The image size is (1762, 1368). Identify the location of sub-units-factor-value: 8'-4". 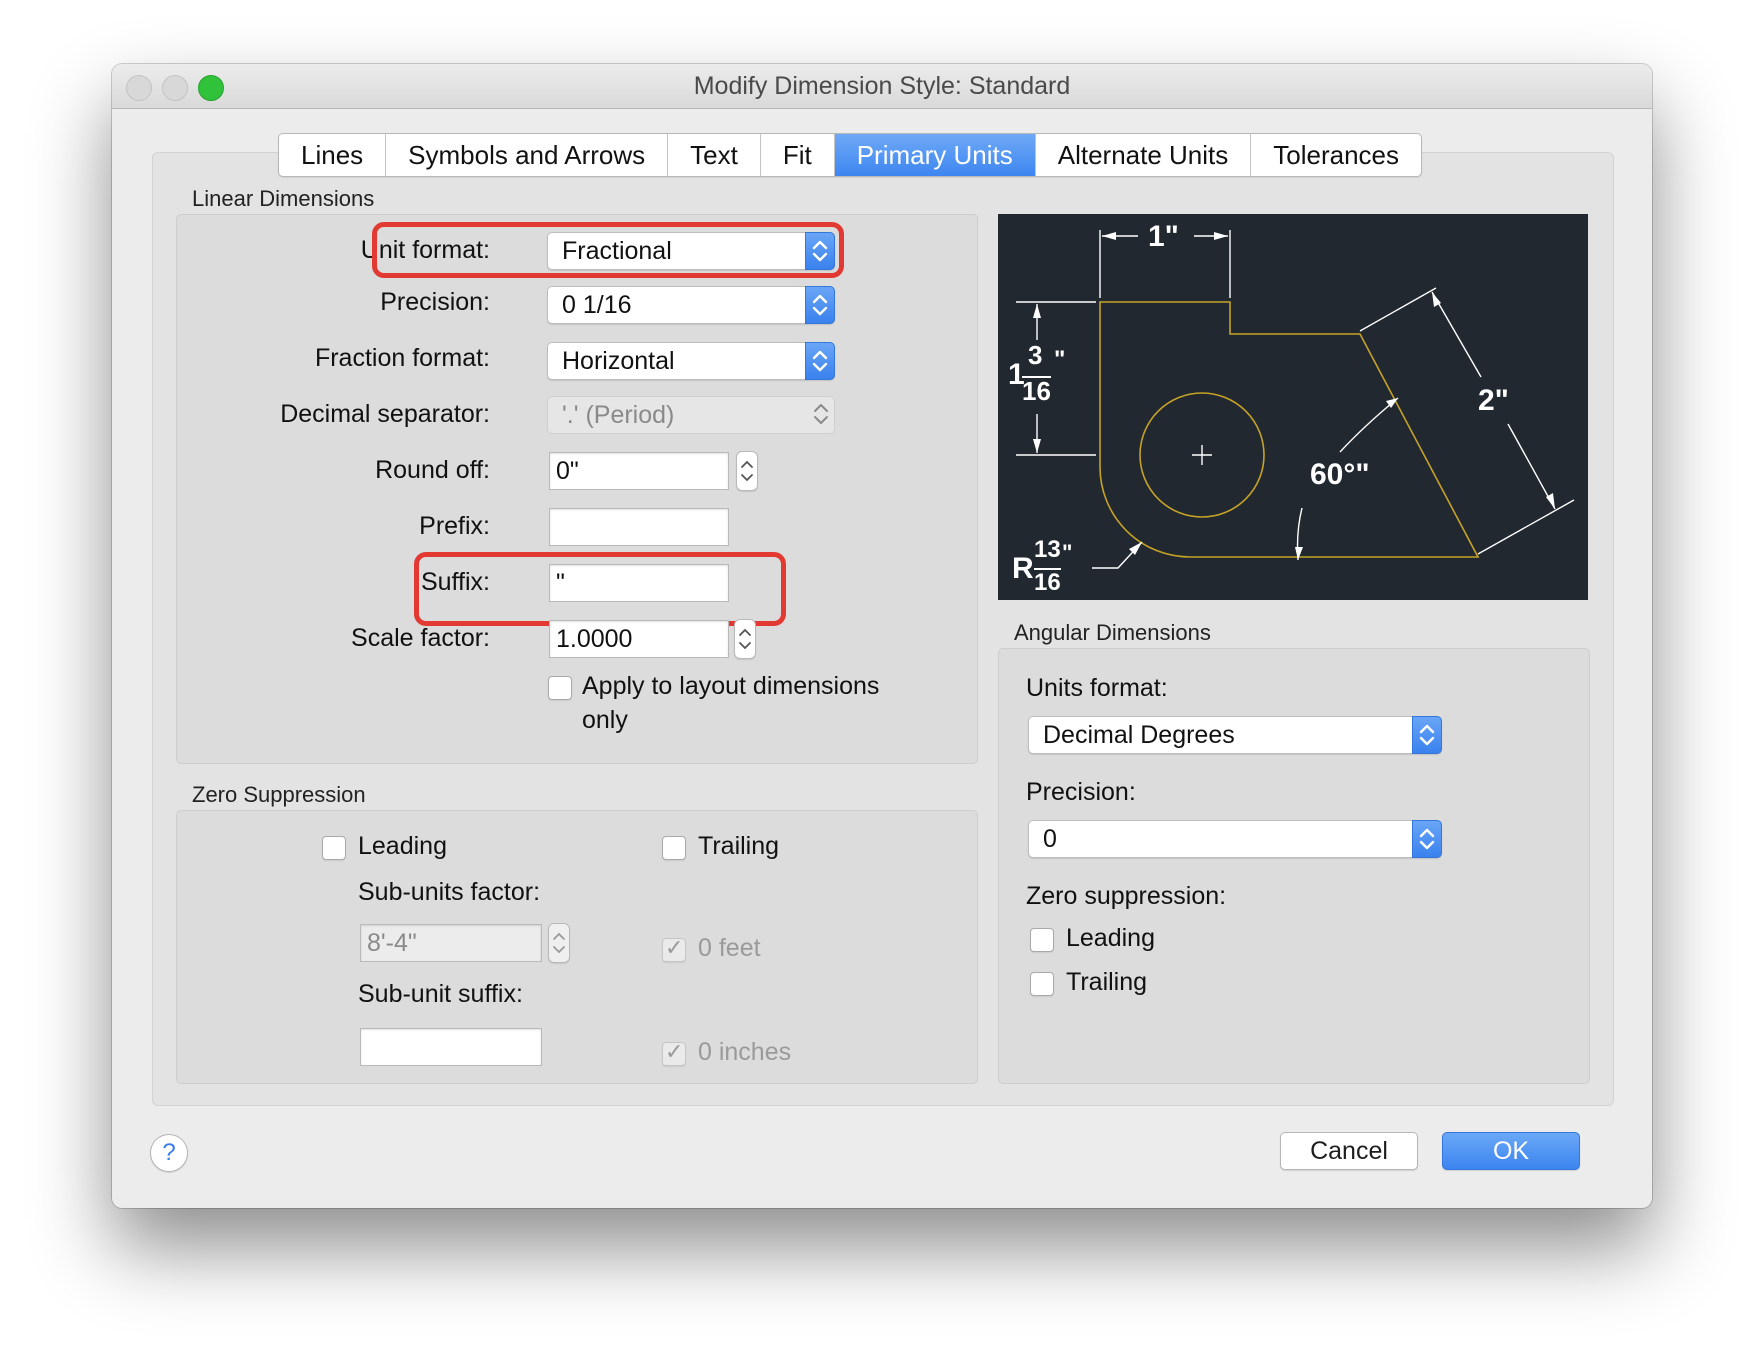
(392, 943).